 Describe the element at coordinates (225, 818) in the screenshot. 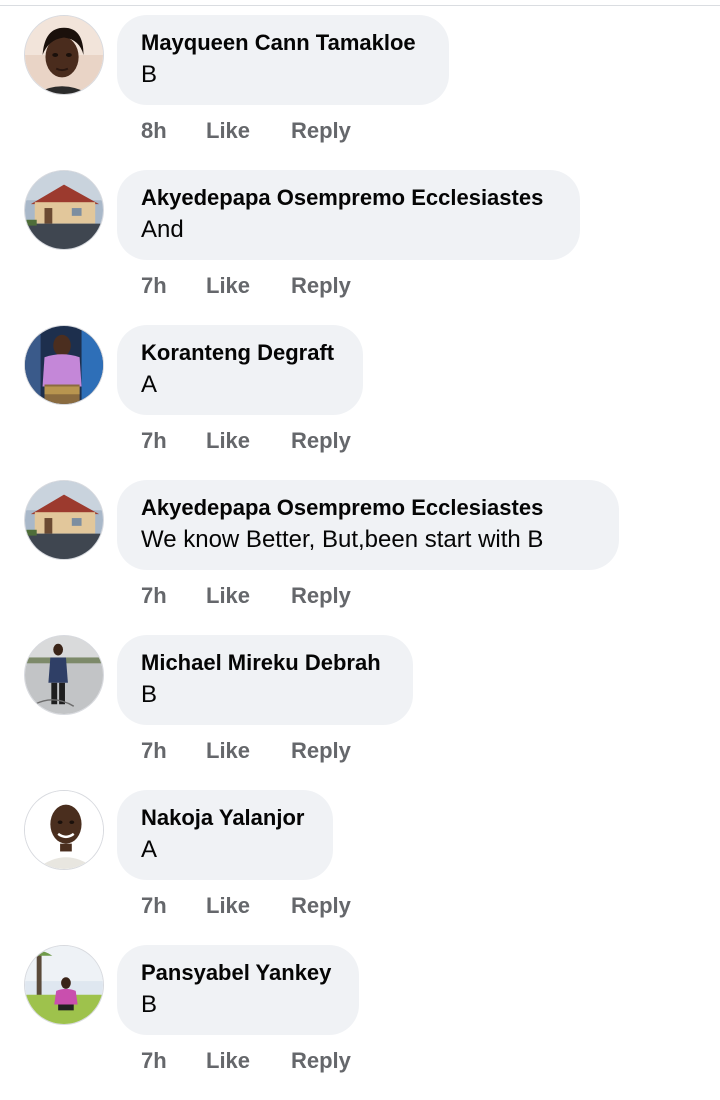

I see `comment-author: Nakoja Yalanjor` at that location.